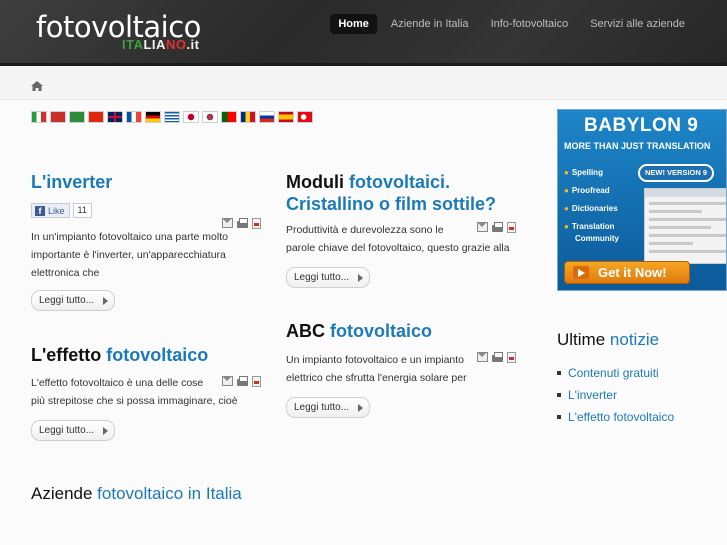 Image resolution: width=727 pixels, height=545 pixels. What do you see at coordinates (615, 417) in the screenshot?
I see `news-link-effetto: L'effetto fotovoltaico` at bounding box center [615, 417].